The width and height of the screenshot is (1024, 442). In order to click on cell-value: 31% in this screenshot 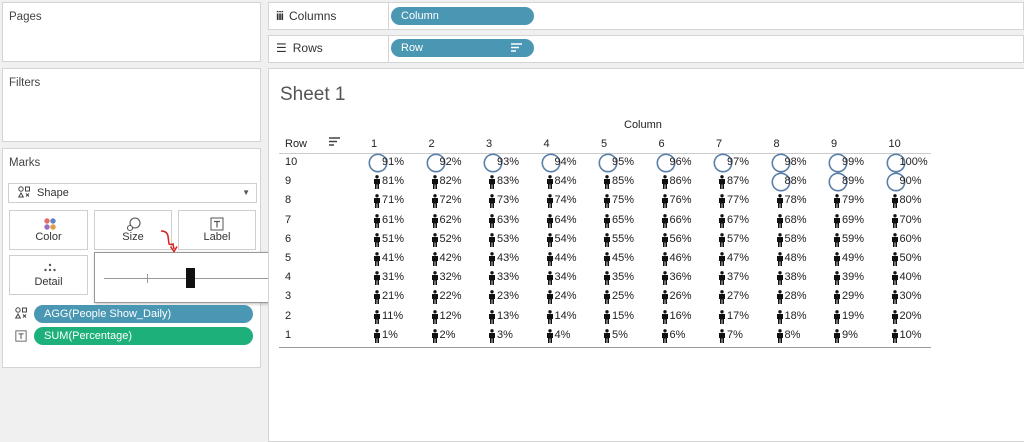, I will do `click(393, 277)`.